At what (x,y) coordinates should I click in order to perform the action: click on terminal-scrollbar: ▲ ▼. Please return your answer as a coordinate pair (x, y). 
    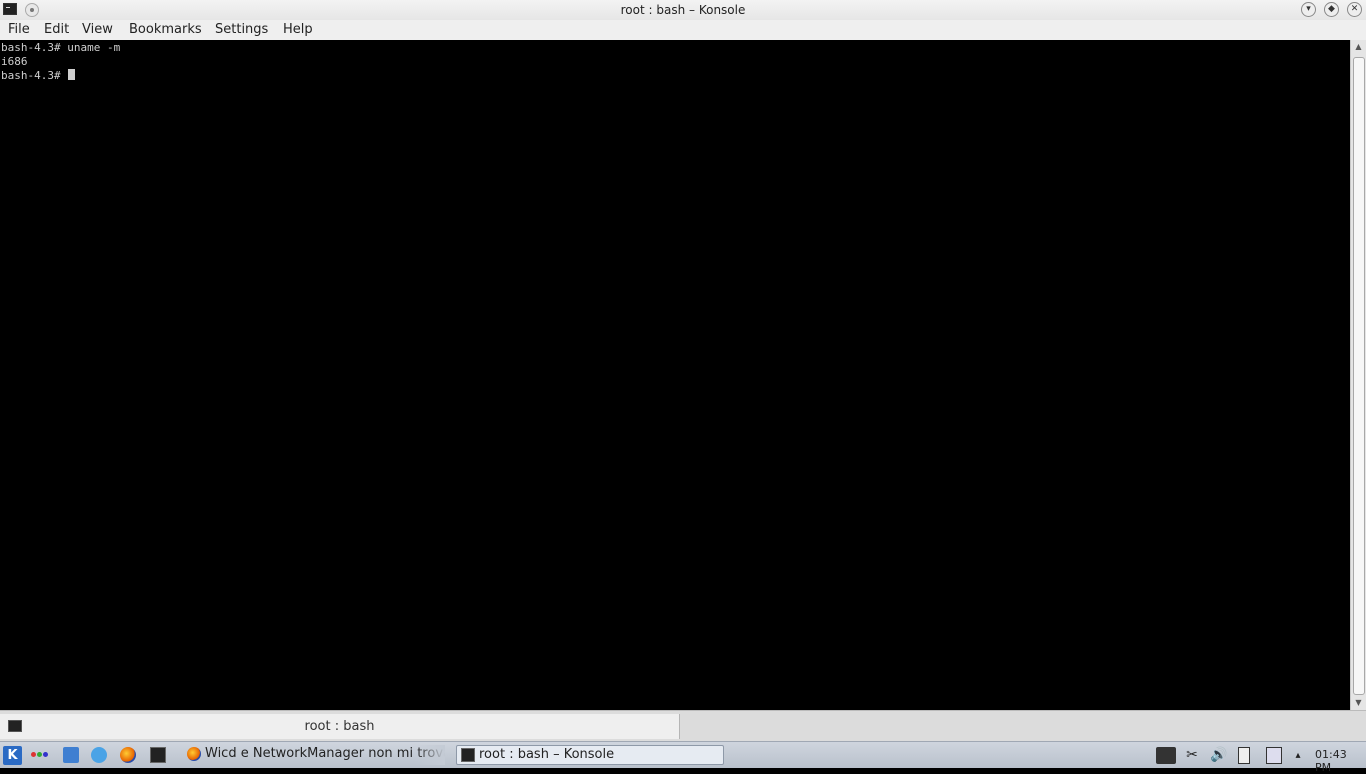
    Looking at the image, I should click on (1358, 375).